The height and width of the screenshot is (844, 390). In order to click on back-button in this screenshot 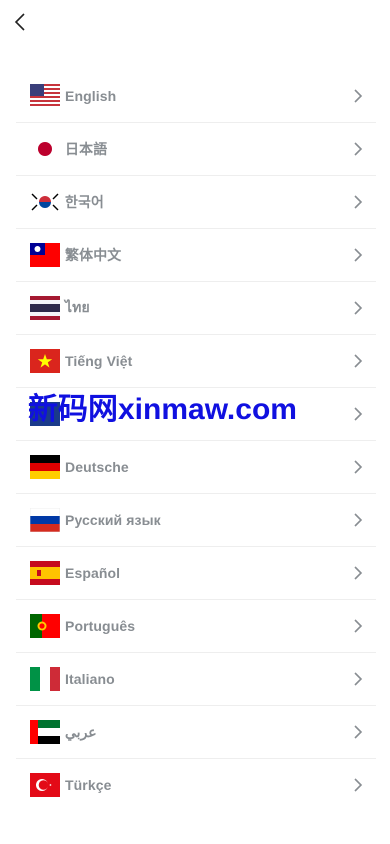, I will do `click(20, 22)`.